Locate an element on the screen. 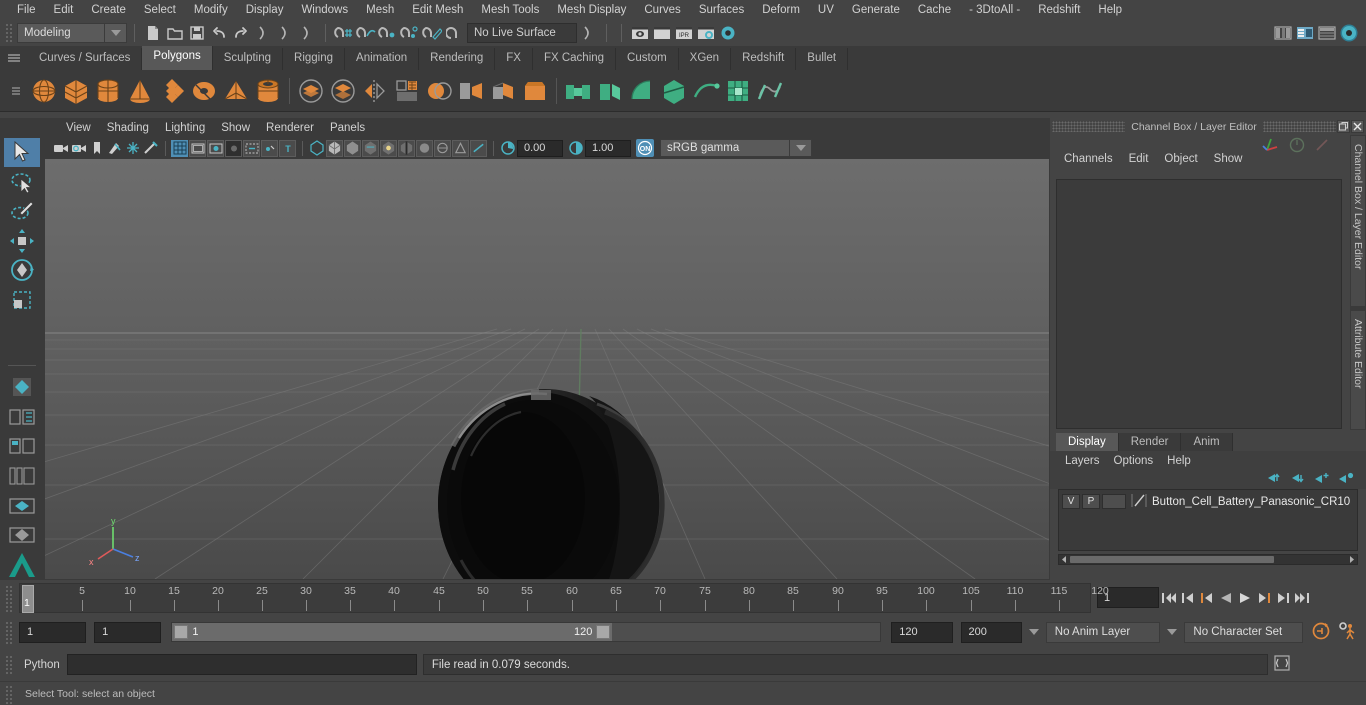  layer-tab-anim: Anim is located at coordinates (1207, 442).